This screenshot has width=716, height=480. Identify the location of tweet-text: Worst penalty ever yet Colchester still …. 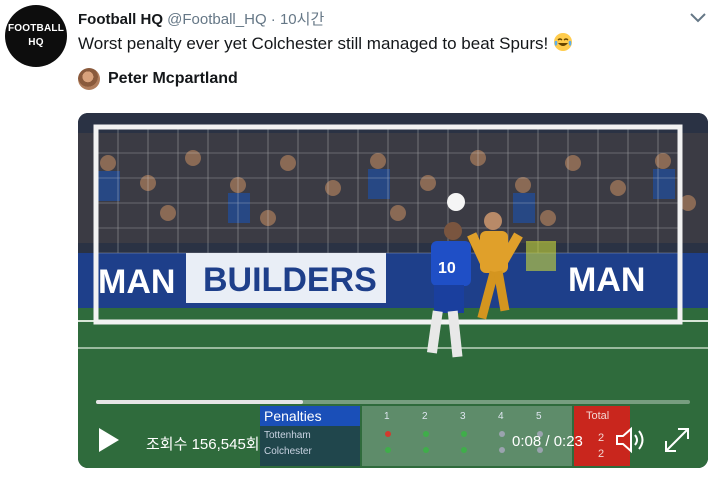
(325, 43).